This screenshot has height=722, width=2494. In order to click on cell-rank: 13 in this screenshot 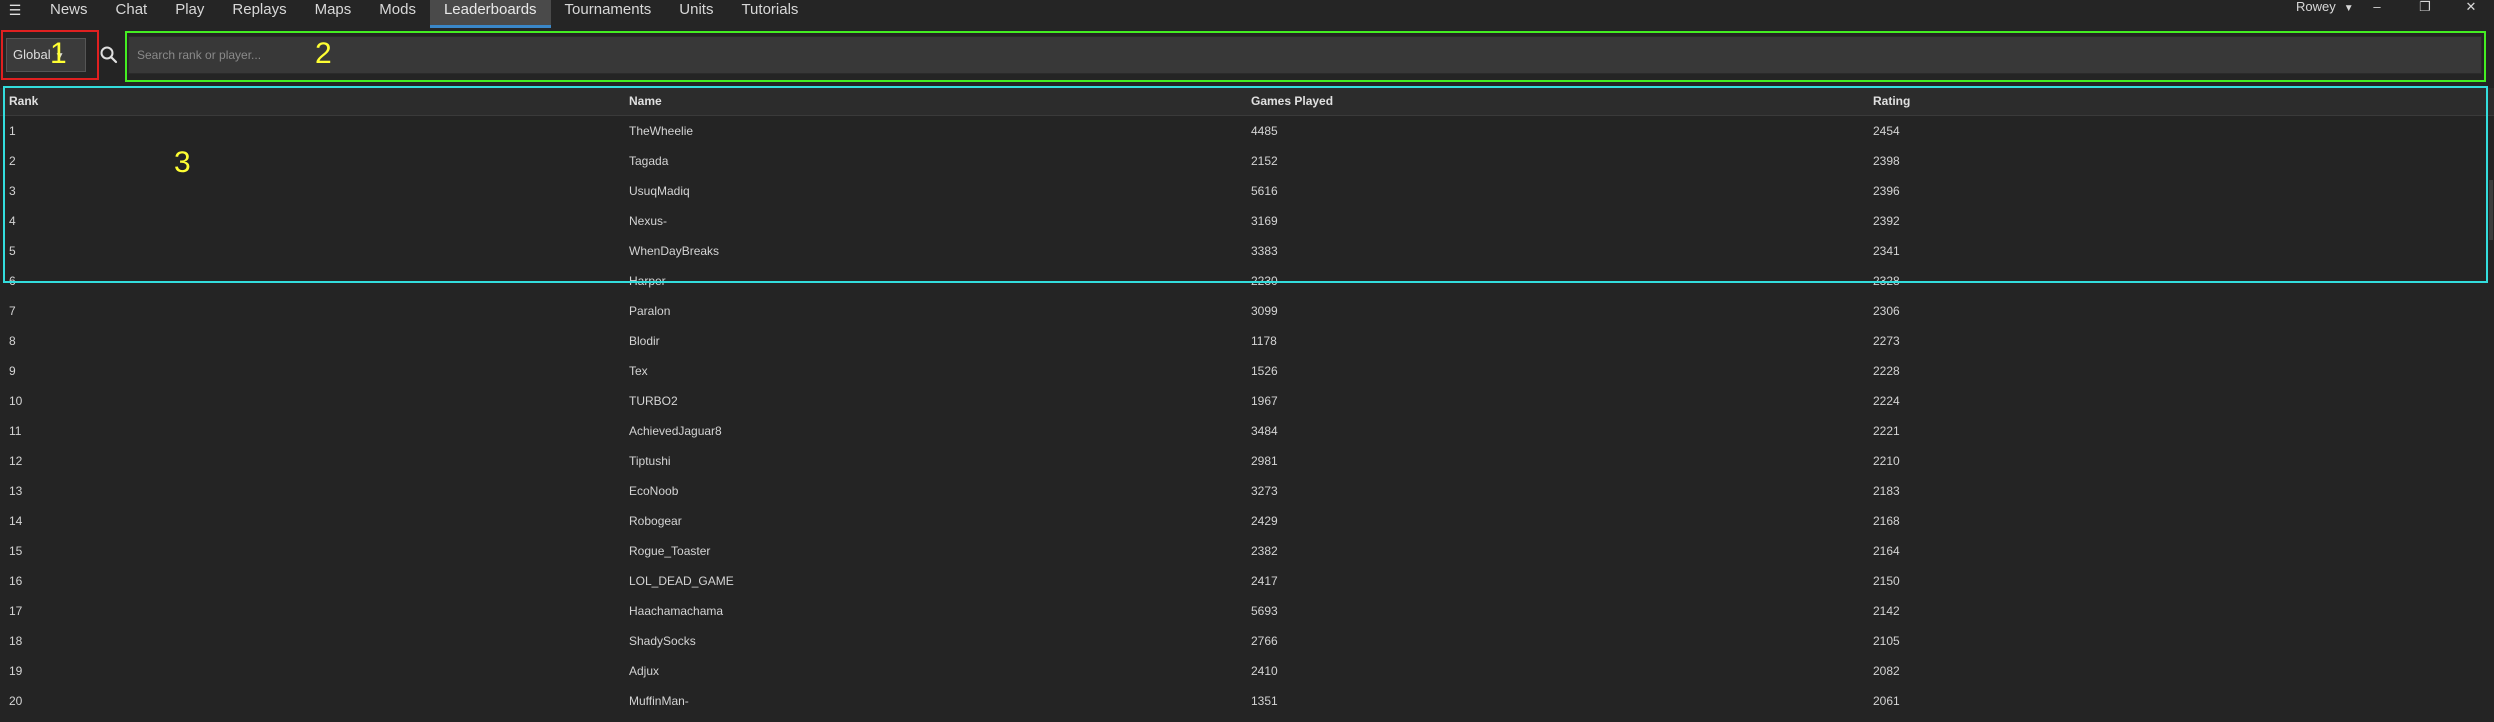, I will do `click(16, 491)`.